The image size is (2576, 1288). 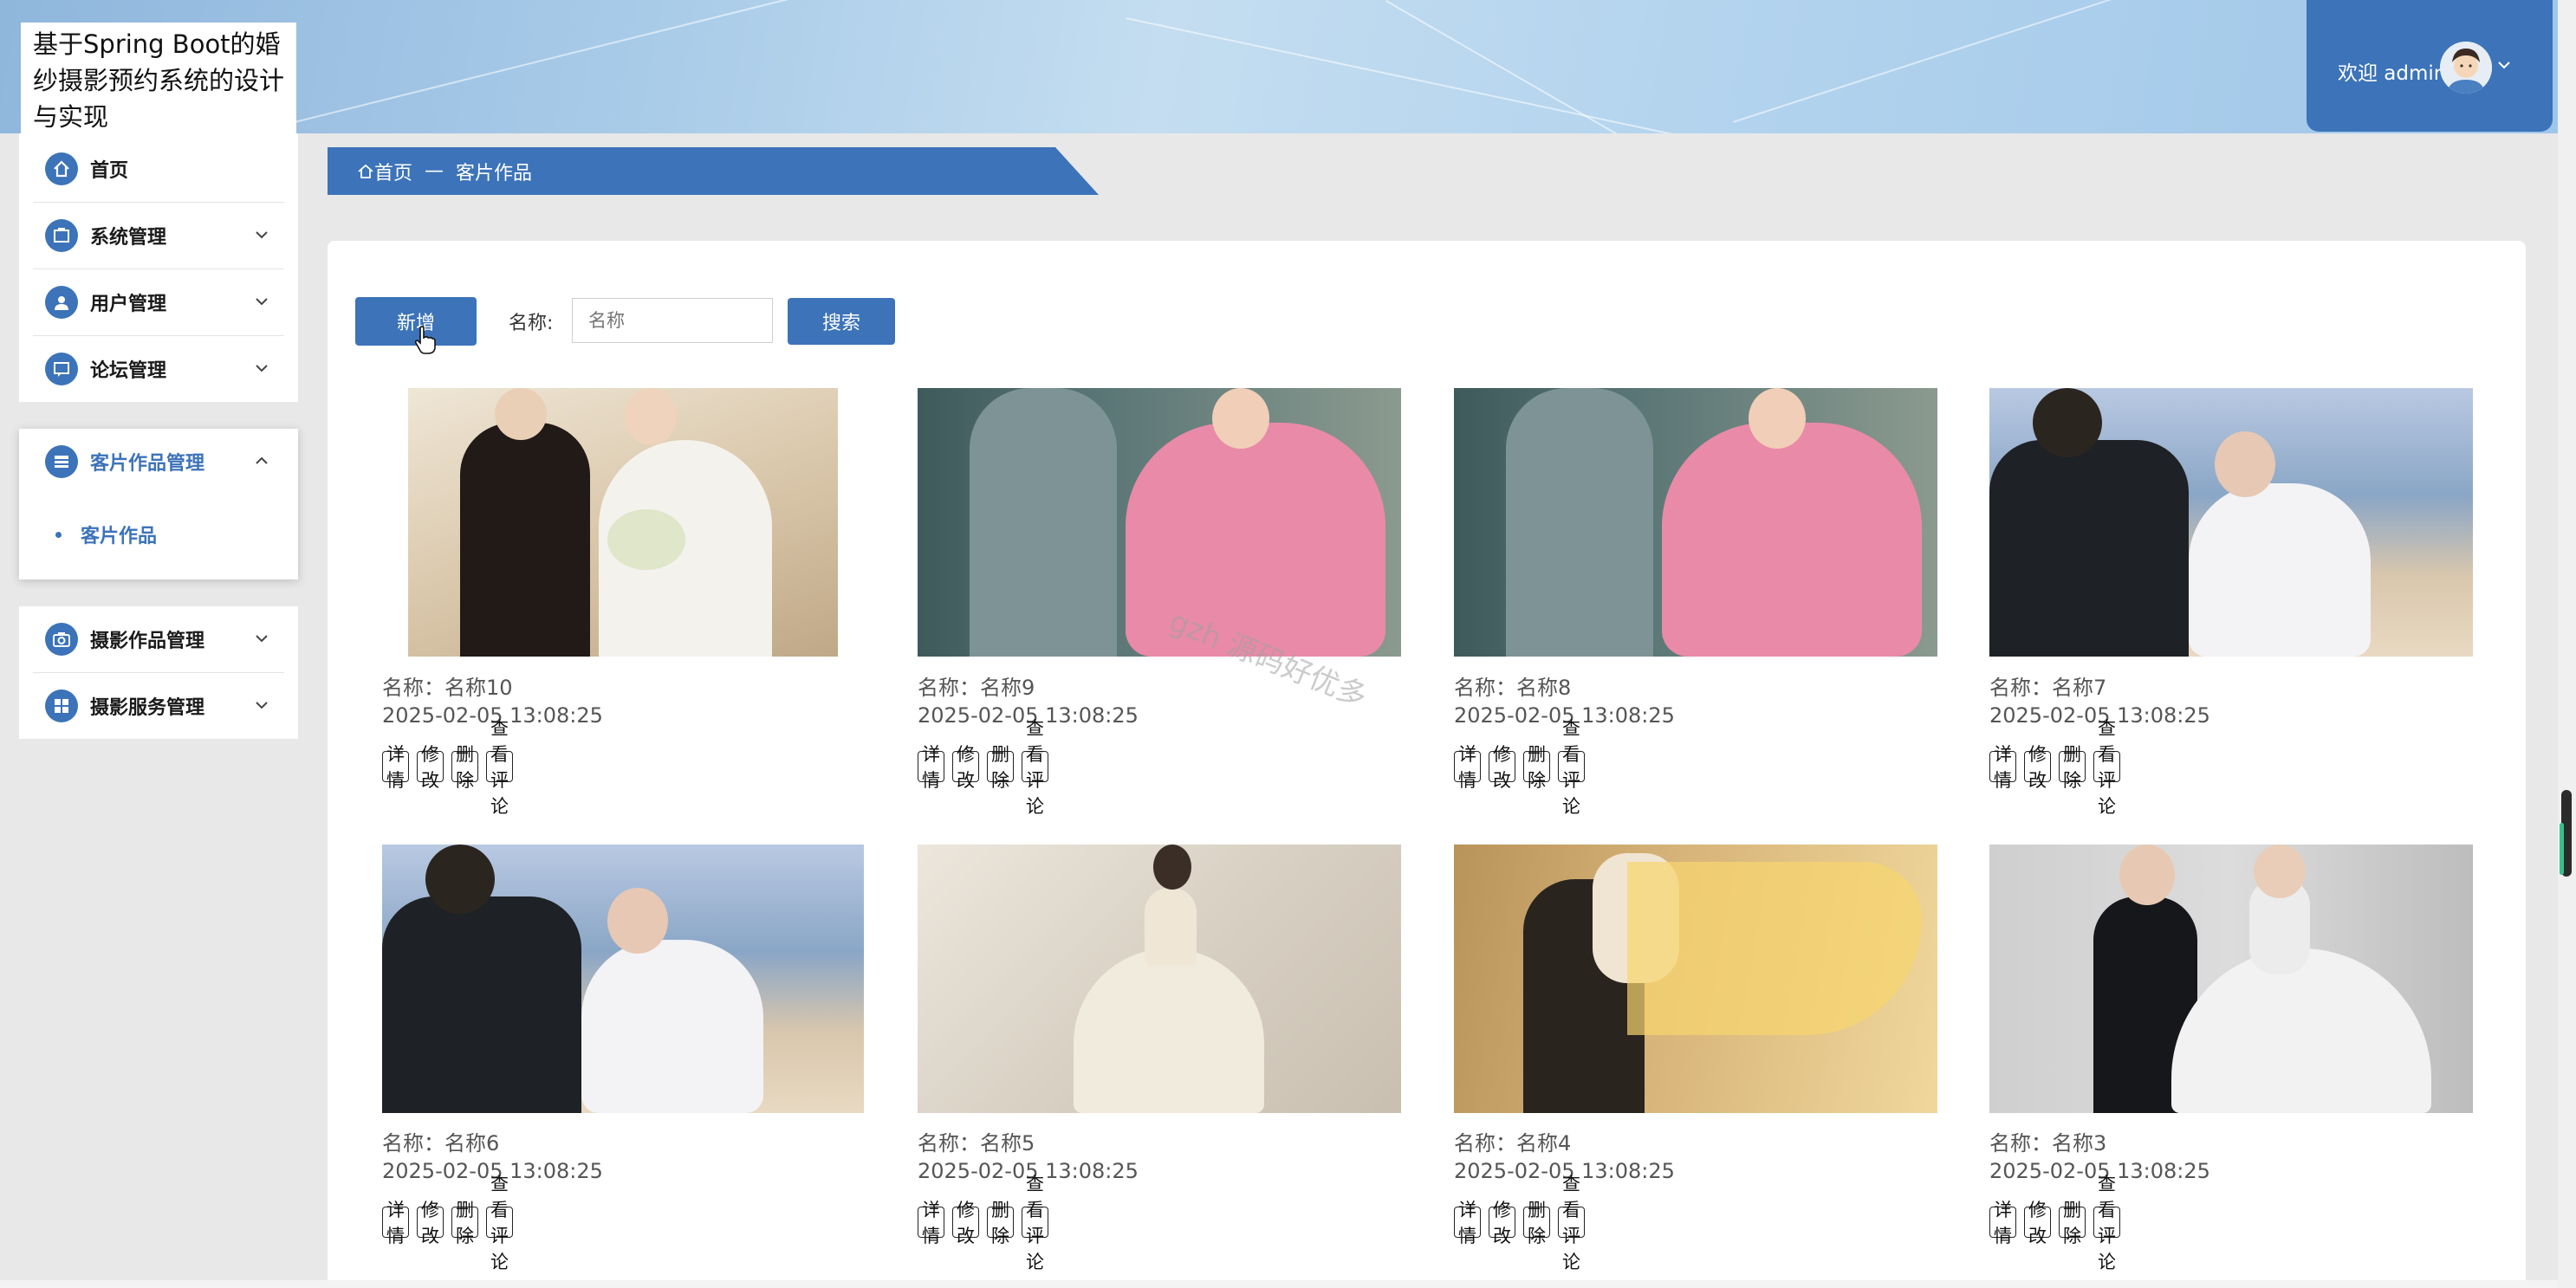 I want to click on sidebar-item-photo-works: 摄影作品管理, so click(x=158, y=639).